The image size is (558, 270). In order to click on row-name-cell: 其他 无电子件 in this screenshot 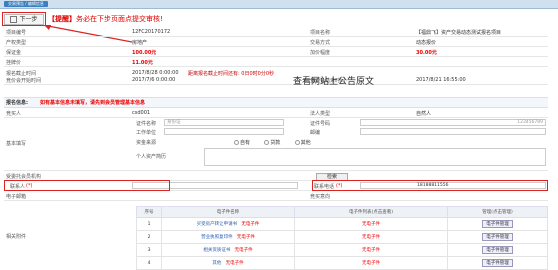, I will do `click(228, 263)`.